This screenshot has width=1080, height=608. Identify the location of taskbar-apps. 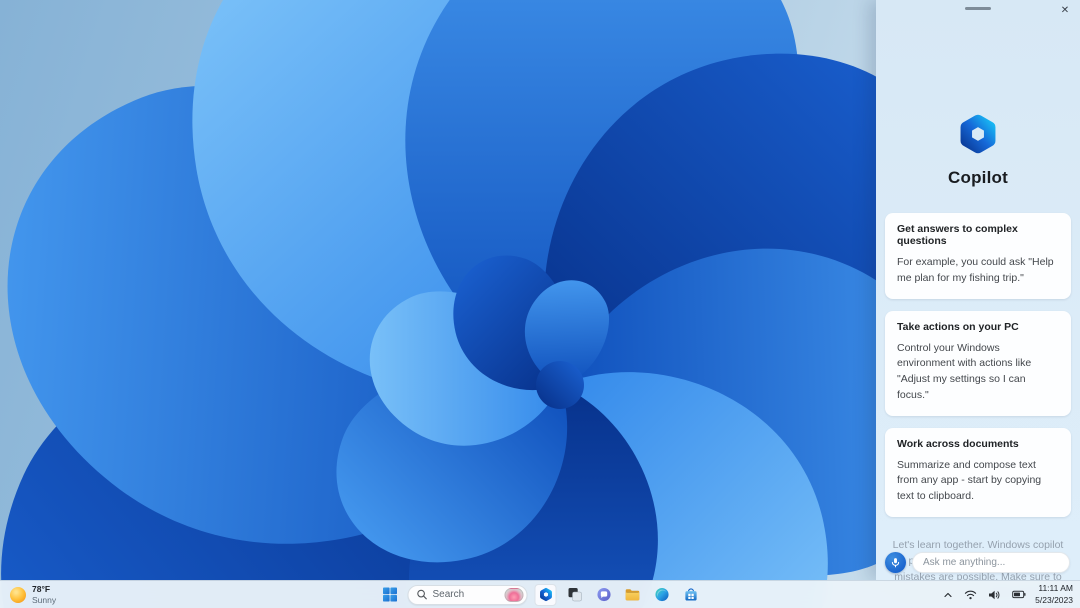
(540, 594).